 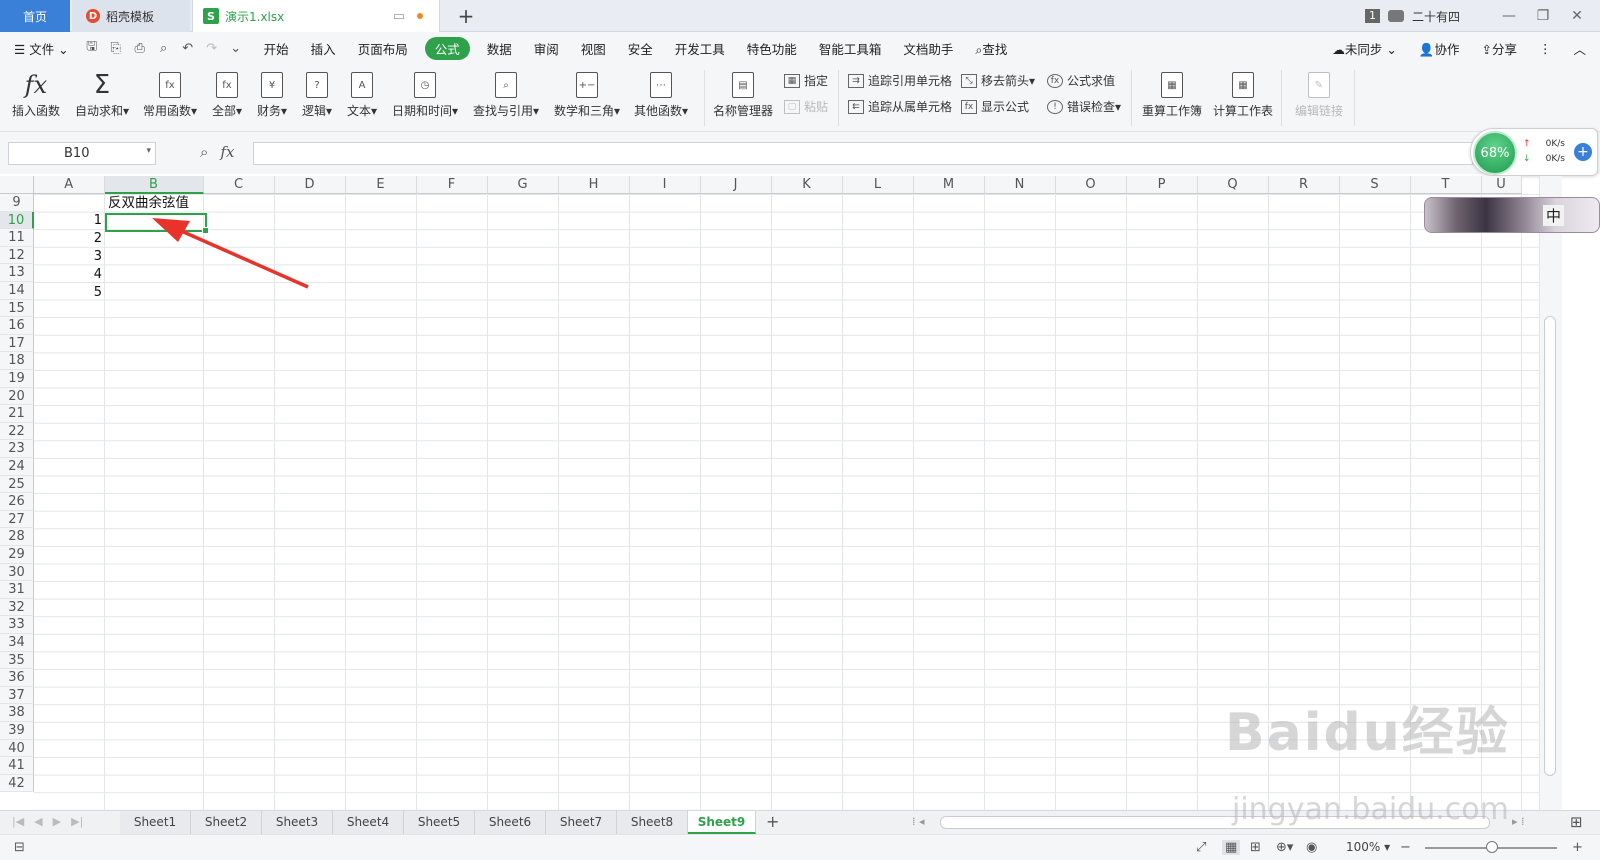 I want to click on sheet-tab-sheet8: Sheet8, so click(x=652, y=822).